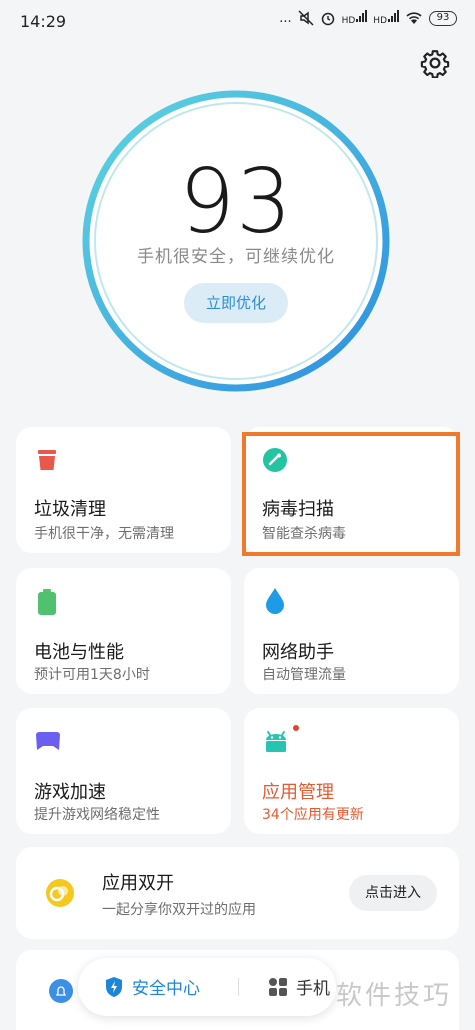 The image size is (475, 1030). Describe the element at coordinates (237, 22) in the screenshot. I see `status-bar: 14:29 ... HD HD 93` at that location.